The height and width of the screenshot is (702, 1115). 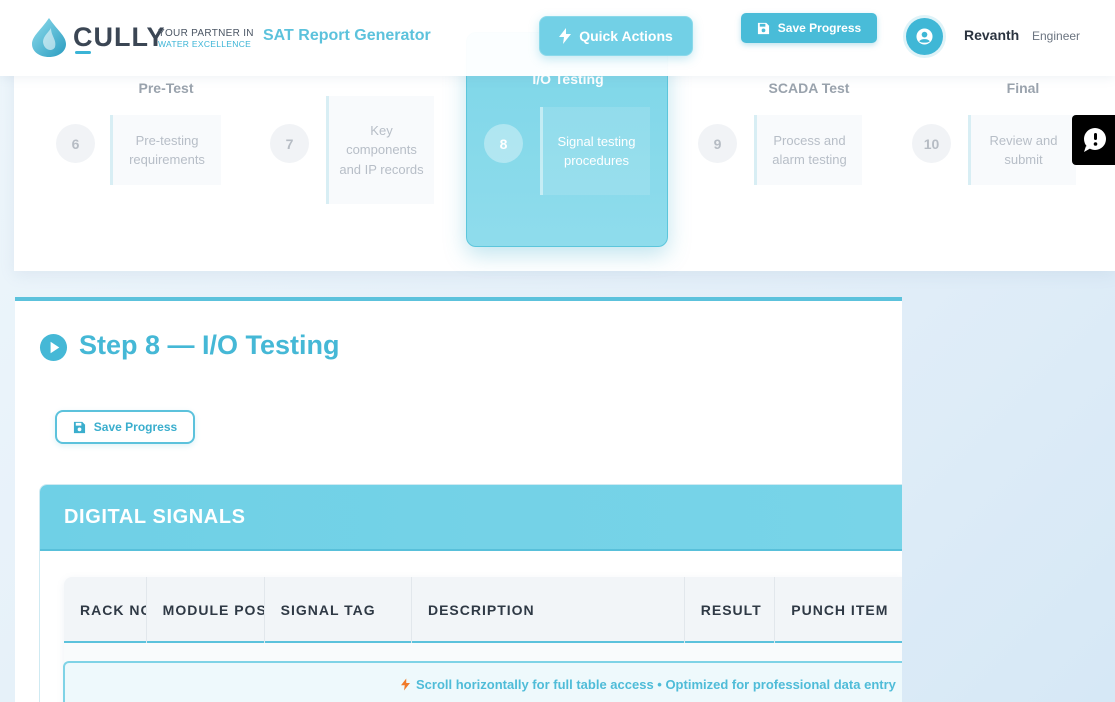 I want to click on user-role: Engineer, so click(x=1056, y=36).